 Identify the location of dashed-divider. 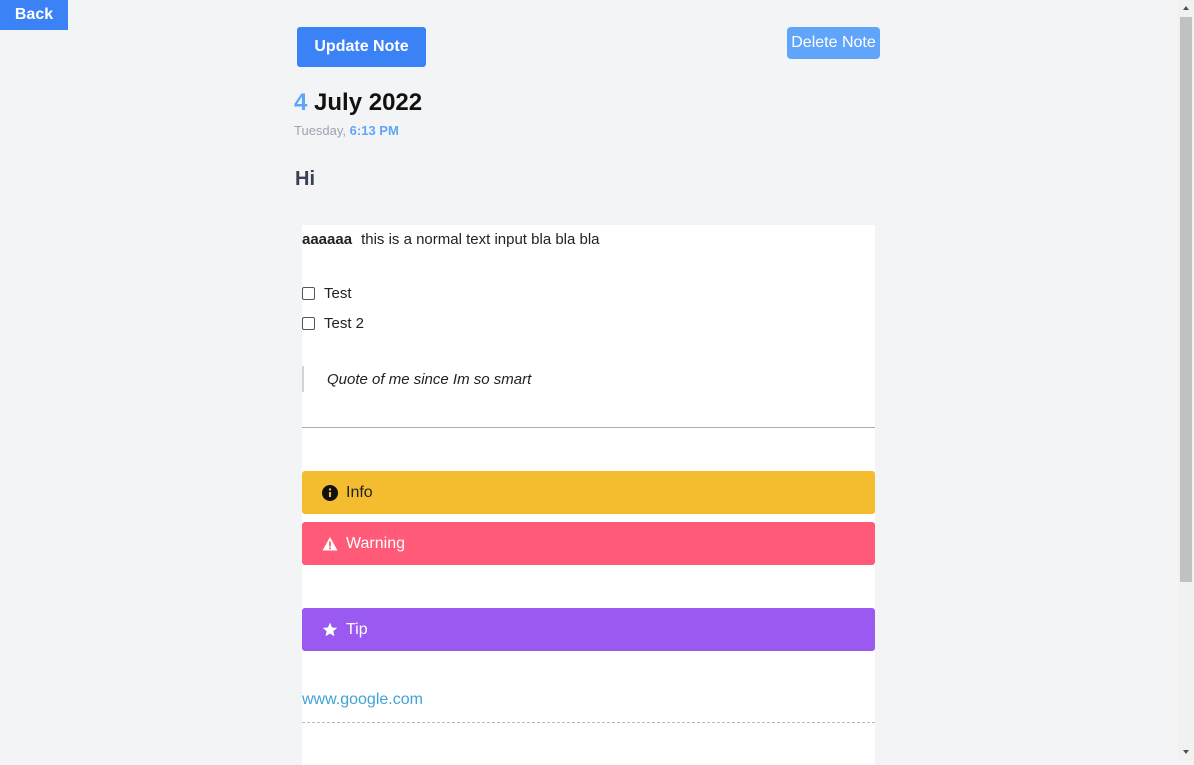
(588, 722).